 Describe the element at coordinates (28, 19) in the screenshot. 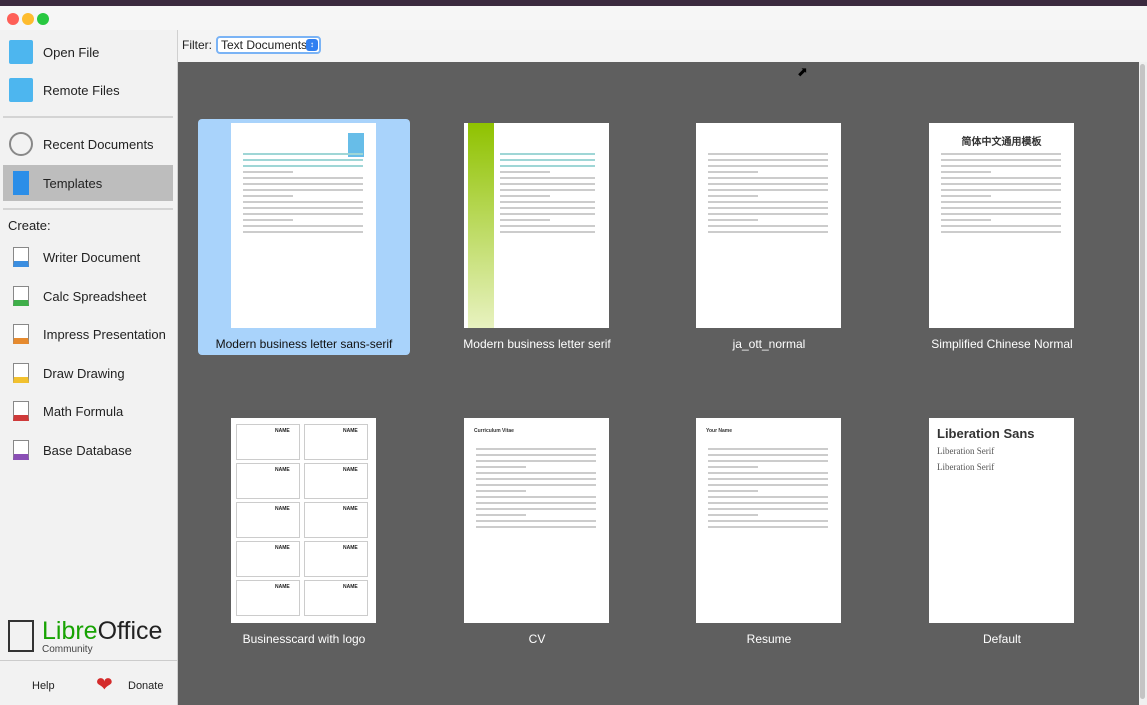

I see `minimize-window-button` at that location.